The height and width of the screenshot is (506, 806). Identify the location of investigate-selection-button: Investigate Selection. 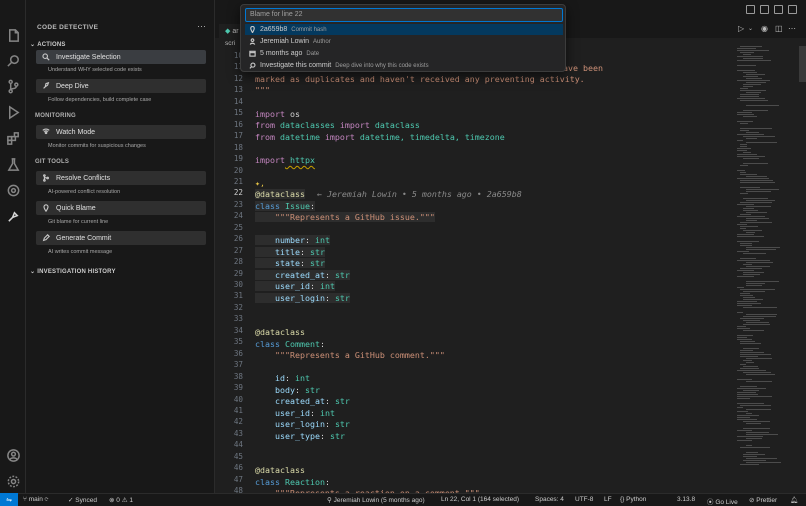
(121, 57).